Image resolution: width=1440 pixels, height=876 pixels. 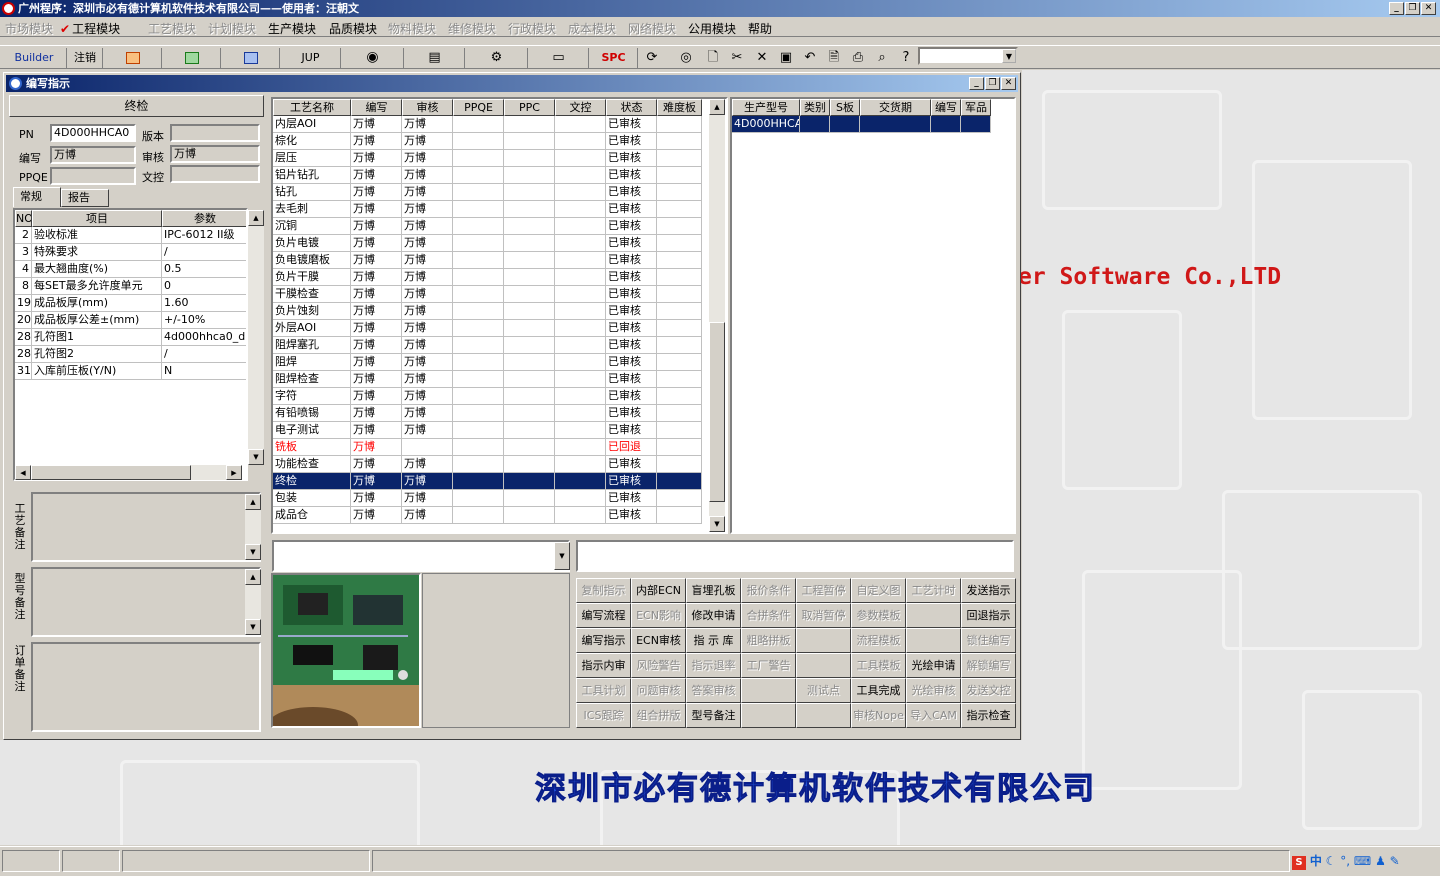 What do you see at coordinates (768, 590) in the screenshot?
I see `action-button: 报价条件` at bounding box center [768, 590].